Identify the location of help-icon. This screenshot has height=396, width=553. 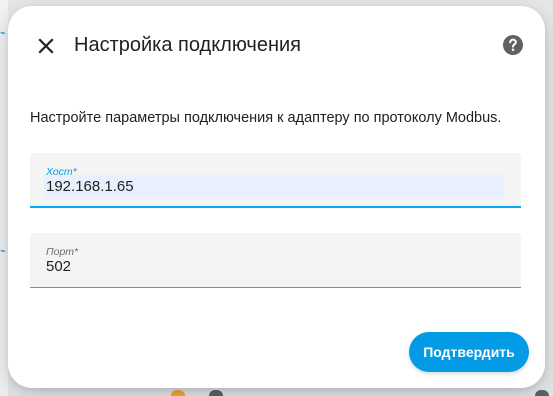
(513, 45).